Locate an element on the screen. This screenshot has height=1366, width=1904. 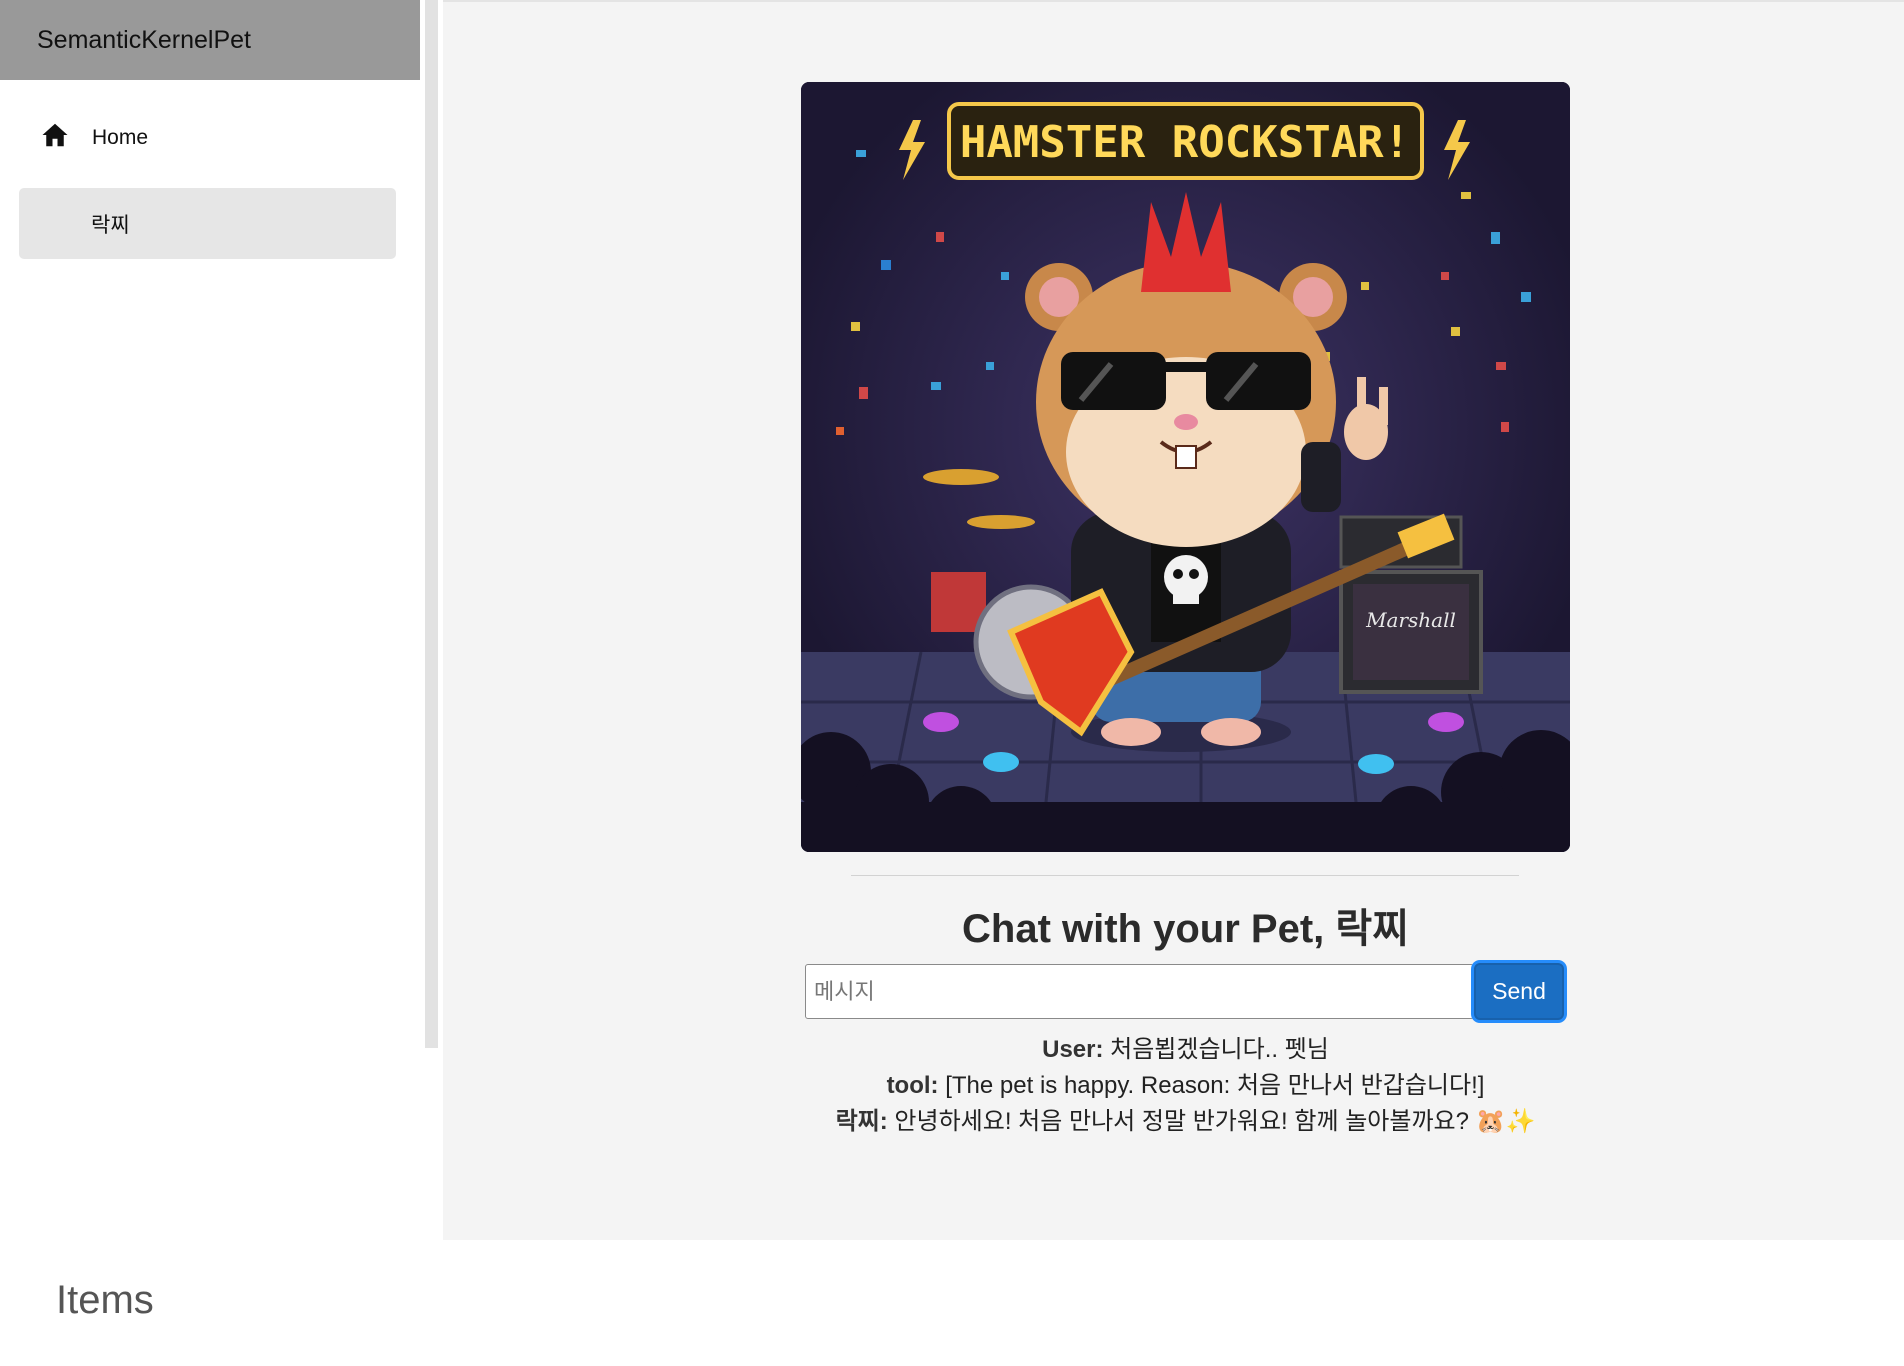
nav-item-home: Home is located at coordinates (94, 138).